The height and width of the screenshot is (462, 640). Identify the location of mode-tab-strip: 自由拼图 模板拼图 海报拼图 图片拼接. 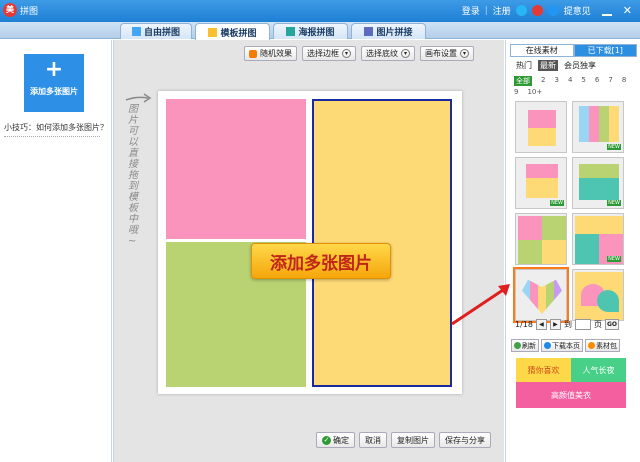
(320, 31).